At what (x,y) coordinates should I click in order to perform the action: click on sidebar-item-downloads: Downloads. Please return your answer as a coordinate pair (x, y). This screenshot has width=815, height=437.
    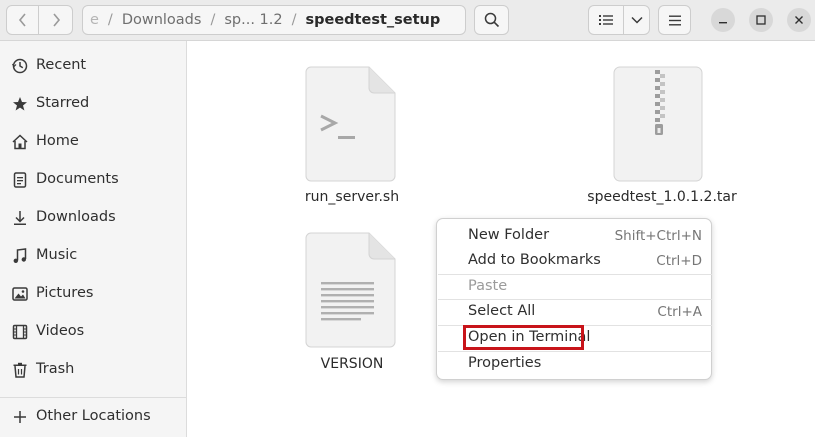
    Looking at the image, I should click on (93, 218).